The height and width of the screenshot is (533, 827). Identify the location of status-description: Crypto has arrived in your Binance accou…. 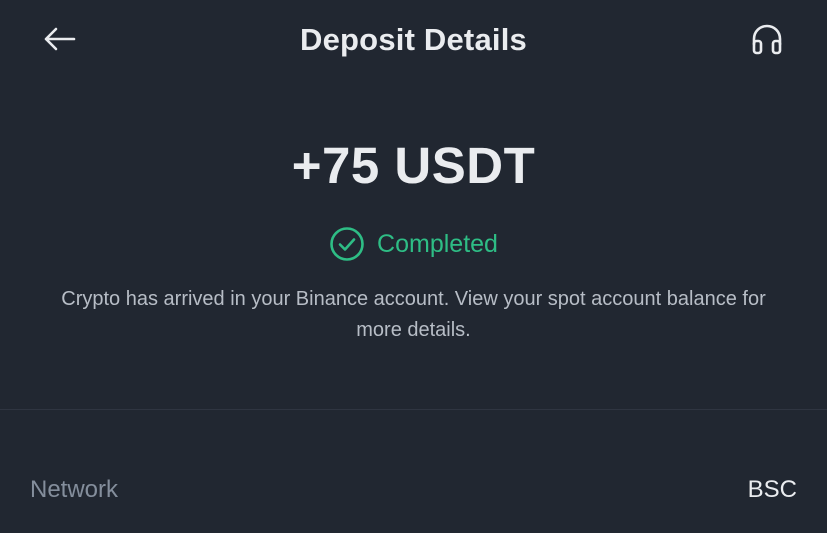
(413, 314).